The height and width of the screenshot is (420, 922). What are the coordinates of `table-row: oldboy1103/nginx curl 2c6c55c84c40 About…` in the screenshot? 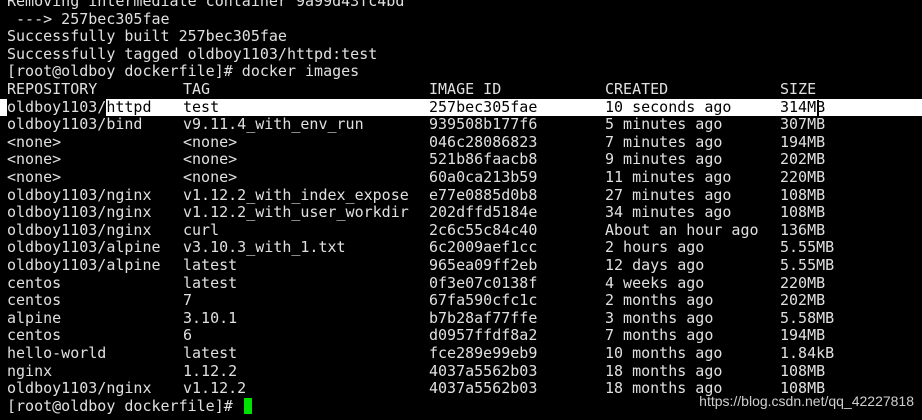 It's located at (461, 230).